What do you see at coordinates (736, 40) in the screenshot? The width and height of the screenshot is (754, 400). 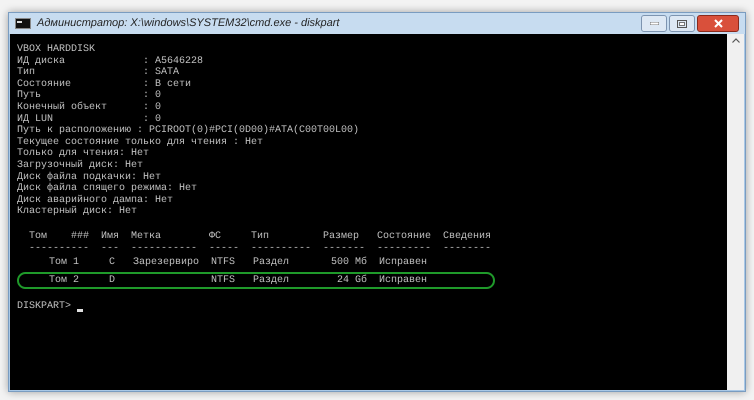 I see `scroll-up-icon` at bounding box center [736, 40].